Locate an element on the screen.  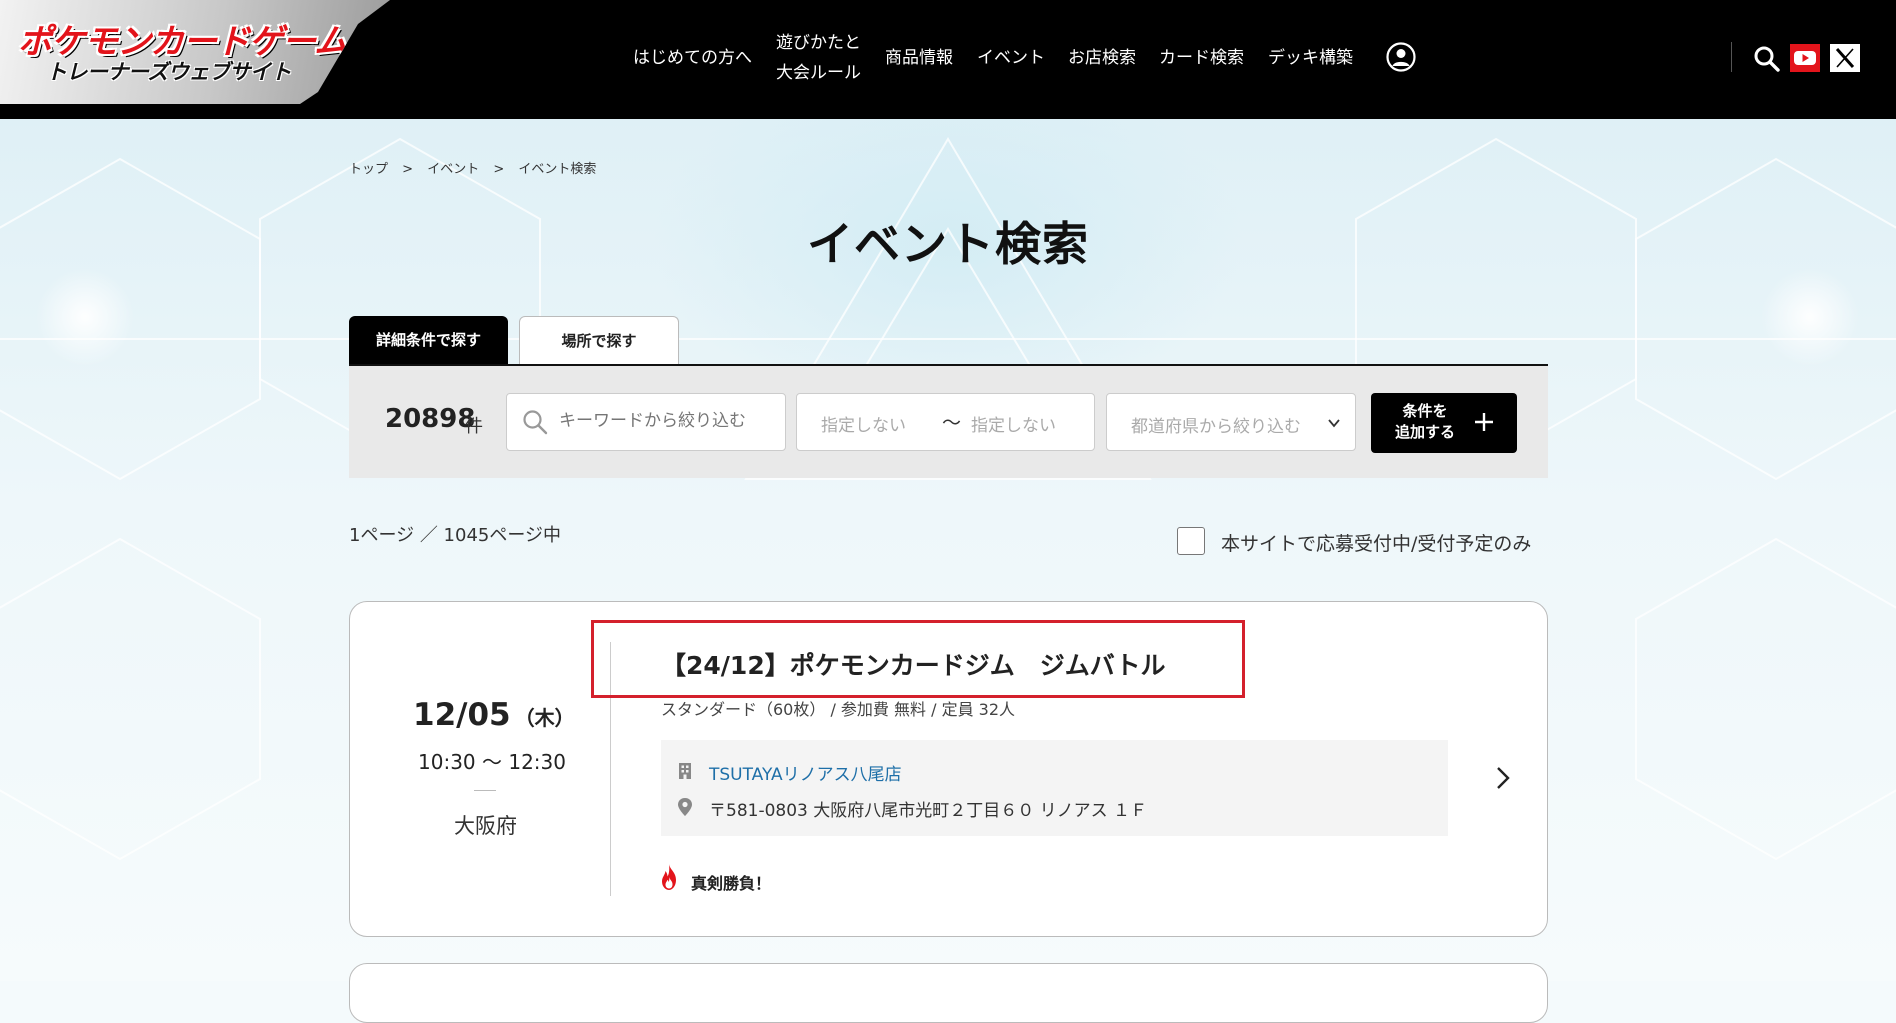
event-date-divider is located at coordinates (485, 790).